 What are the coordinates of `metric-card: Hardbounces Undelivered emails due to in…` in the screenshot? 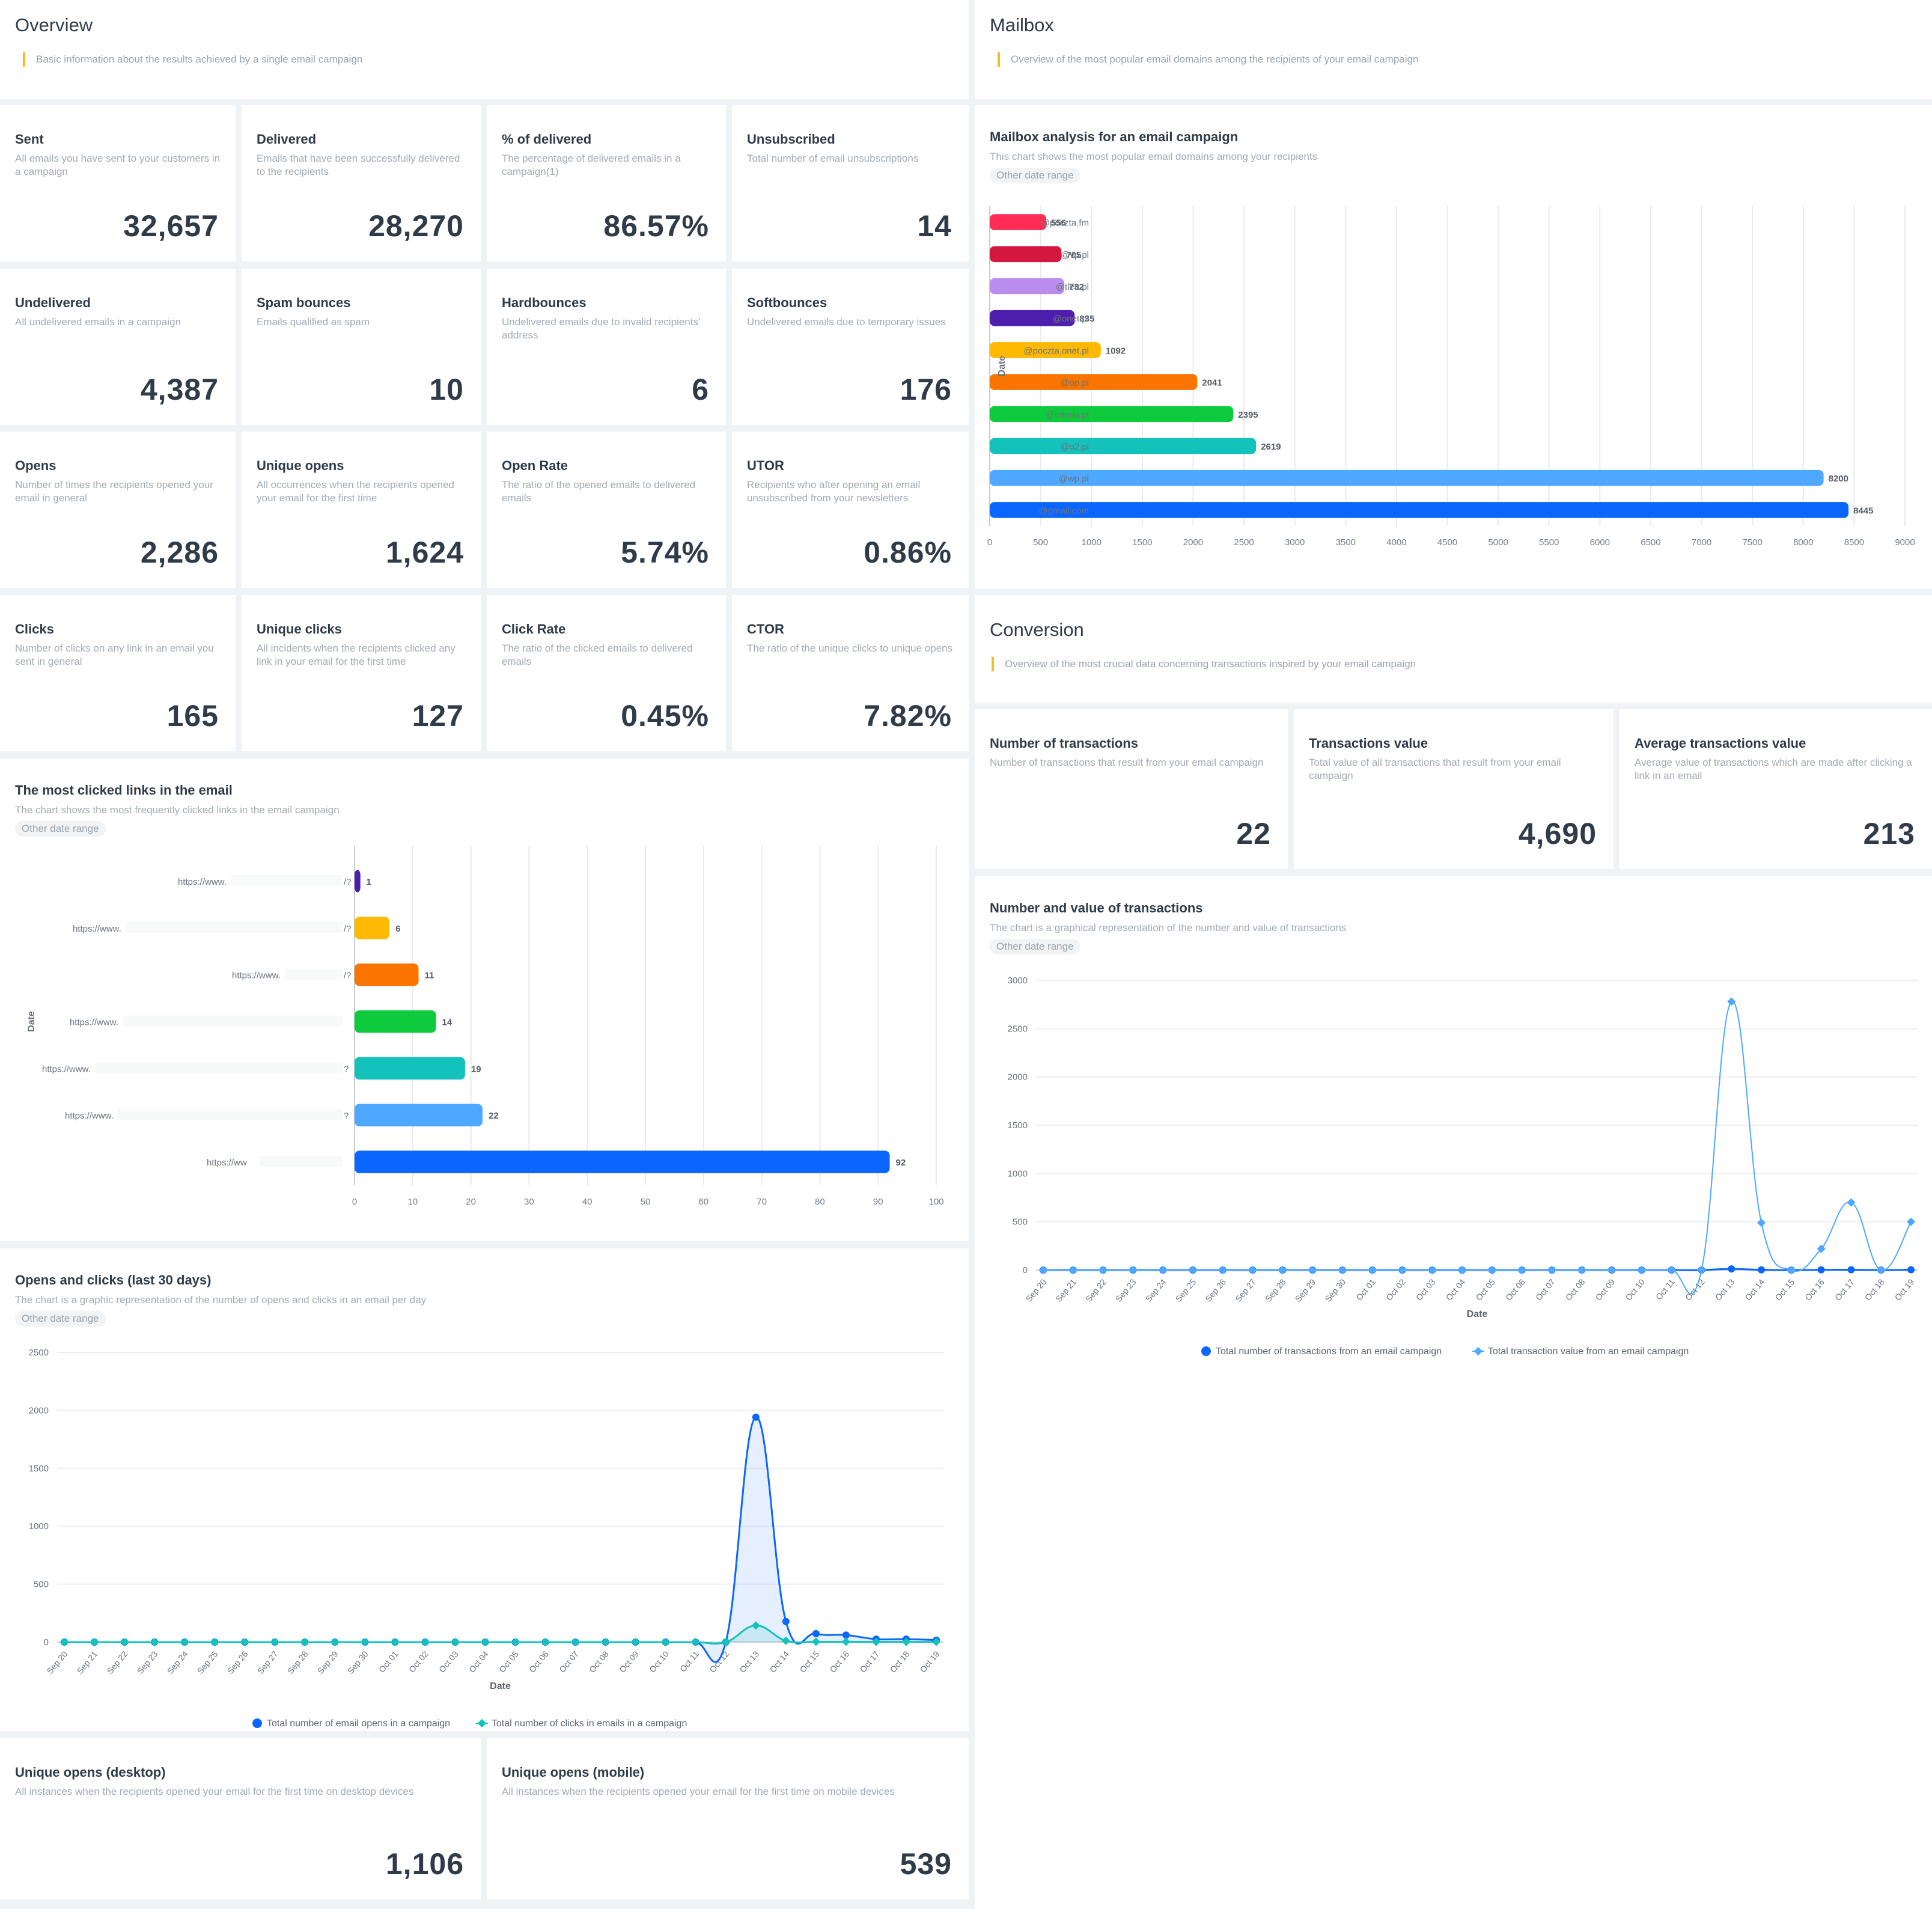 It's located at (606, 347).